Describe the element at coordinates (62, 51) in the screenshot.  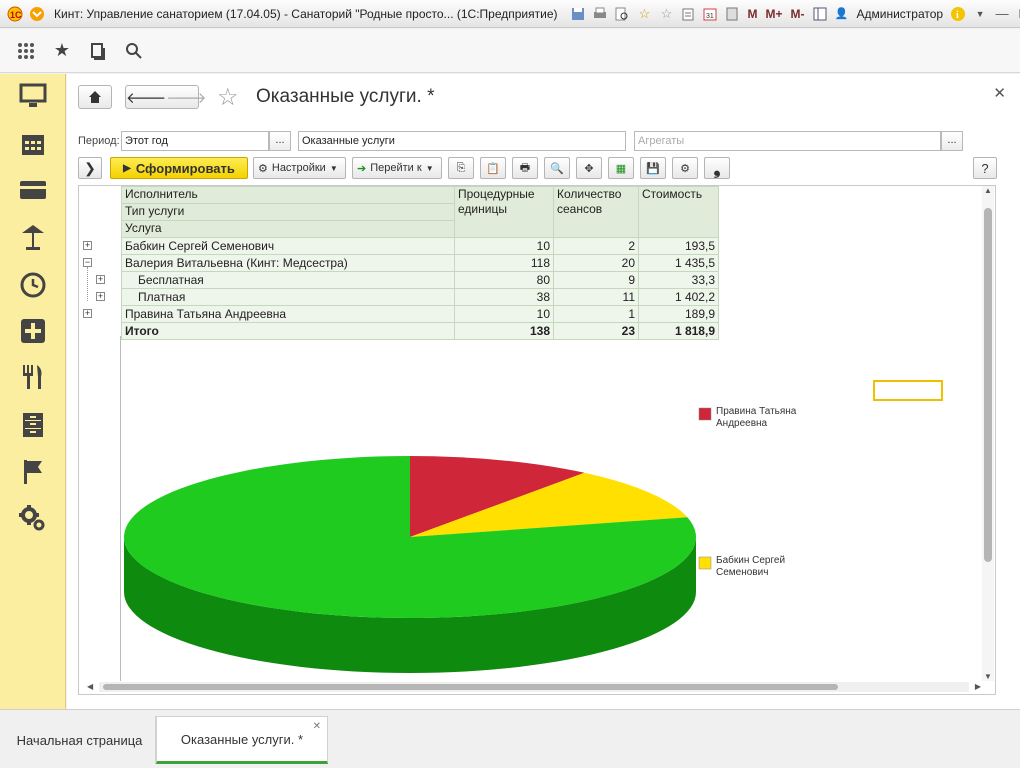
I see `favorites-star-icon: ★` at that location.